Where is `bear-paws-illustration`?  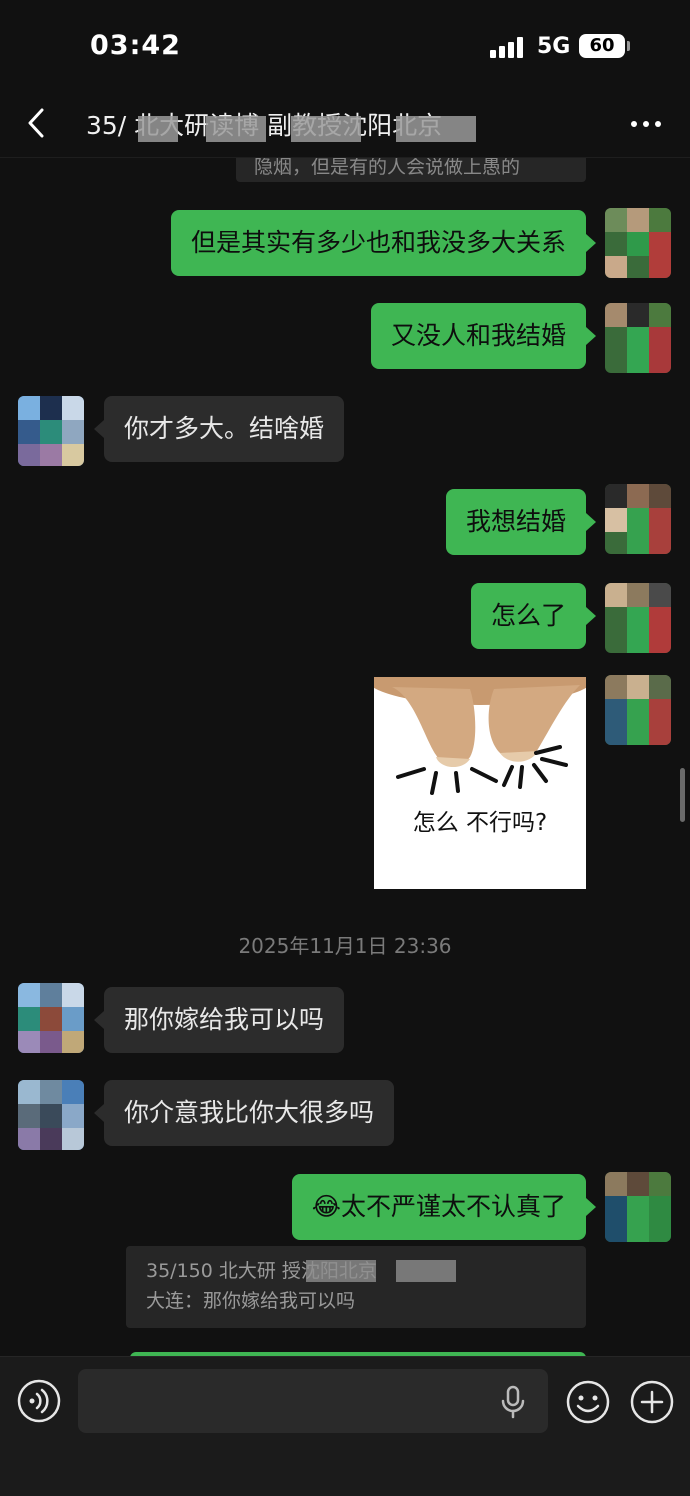
bear-paws-illustration is located at coordinates (480, 736).